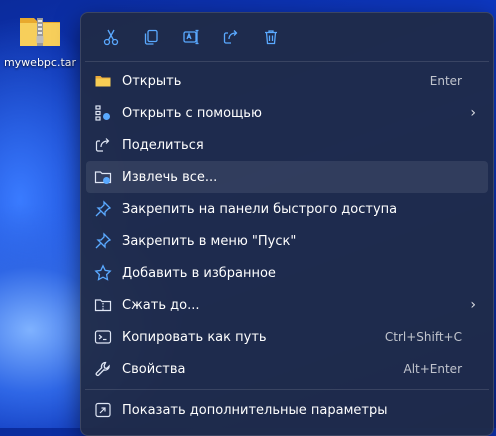 The image size is (496, 436). I want to click on delete-button, so click(271, 37).